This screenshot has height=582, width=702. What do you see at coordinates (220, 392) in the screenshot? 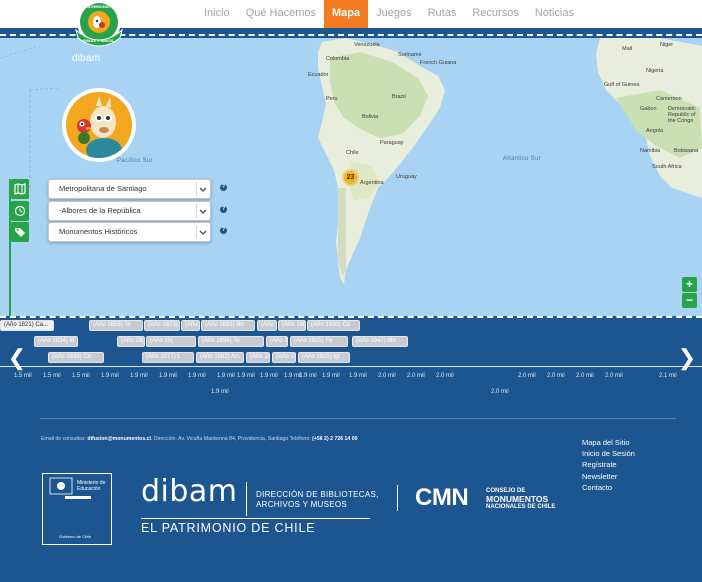
I see `timeline-major-tick: 1.9 mil` at bounding box center [220, 392].